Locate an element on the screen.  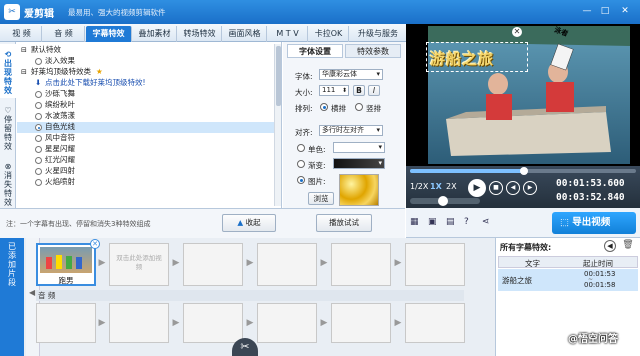
tab-karaoke: 卡拉OK is located at coordinates (329, 34).